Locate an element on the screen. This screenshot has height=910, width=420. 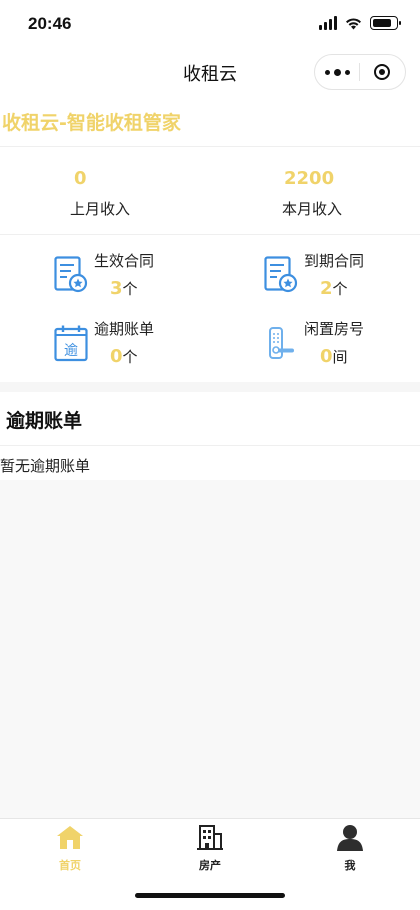
stat-vacant-rooms: 闲置房号 0间 is located at coordinates (342, 345).